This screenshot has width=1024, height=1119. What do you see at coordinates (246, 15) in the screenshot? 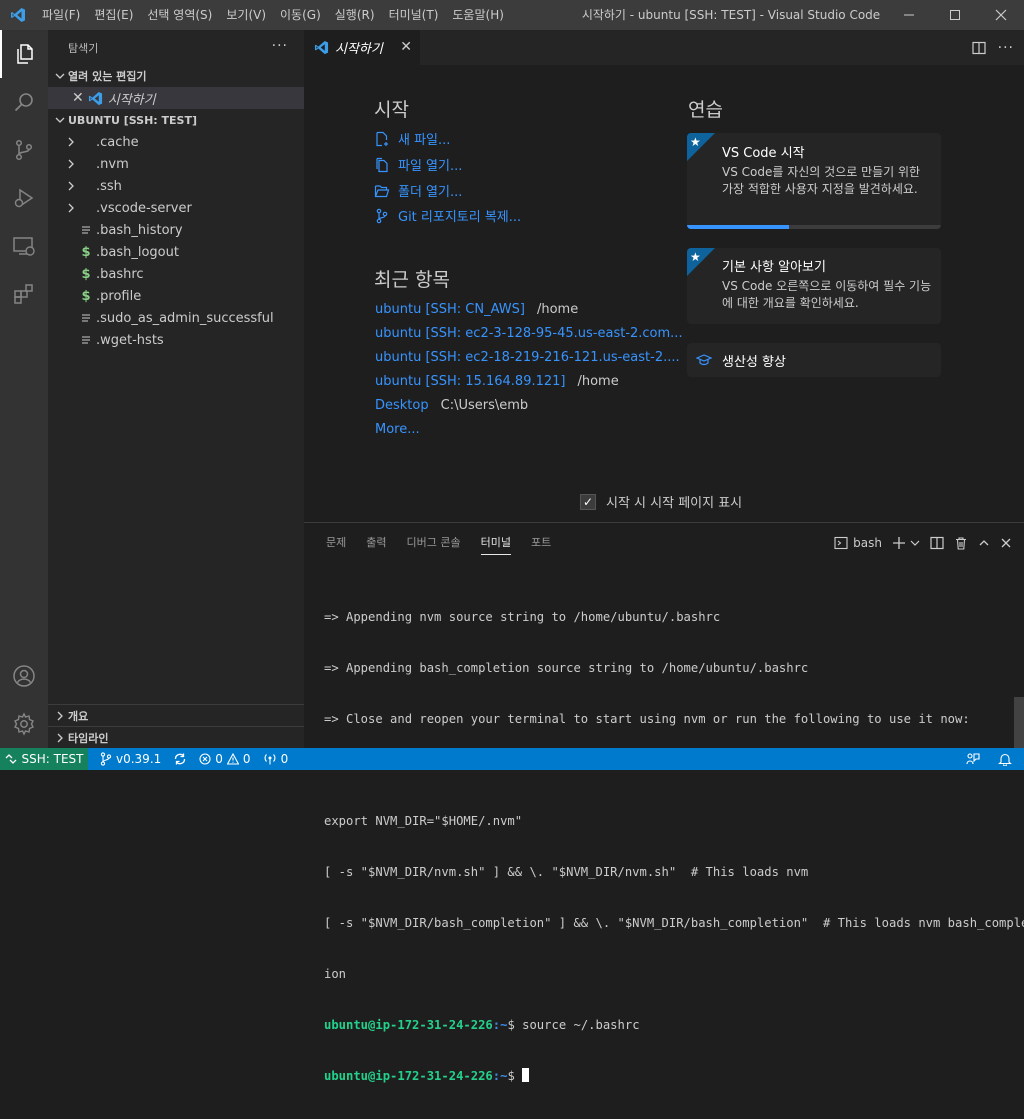
I see `menu-view: 보기(V)` at bounding box center [246, 15].